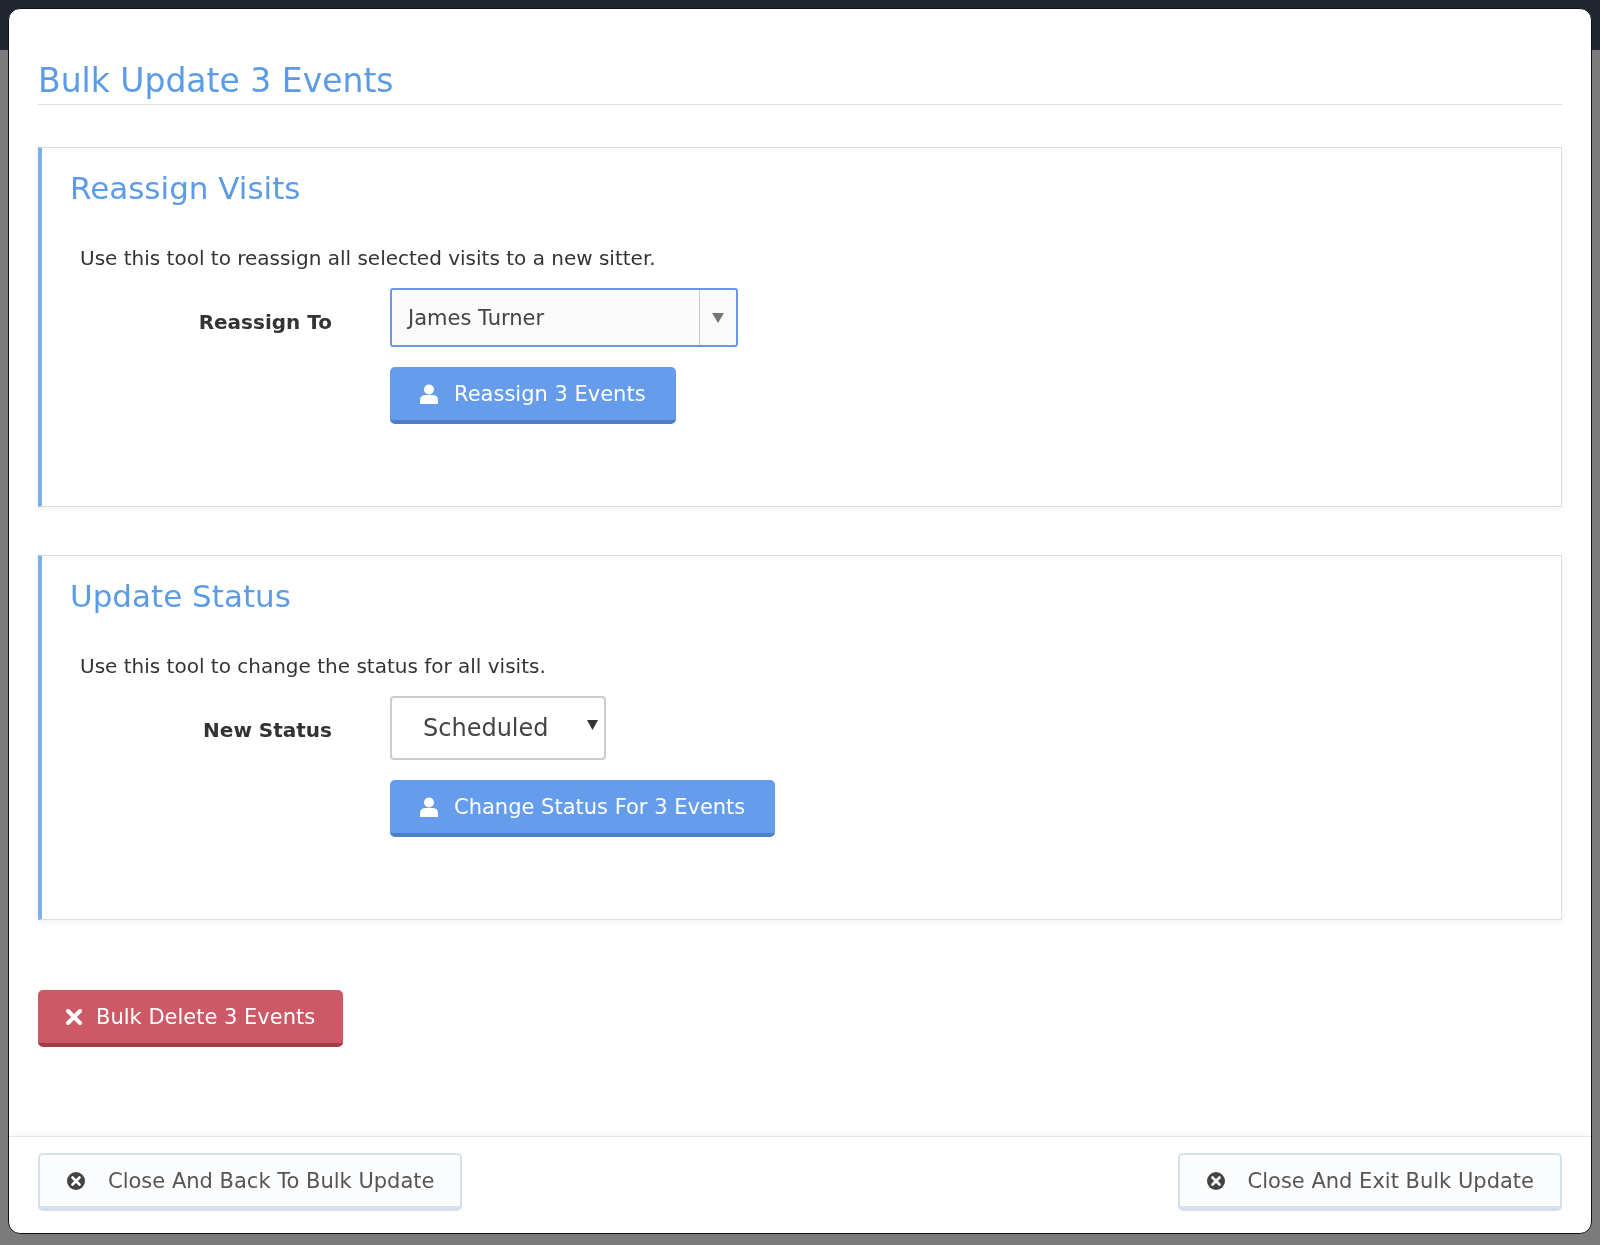 Image resolution: width=1600 pixels, height=1245 pixels. Describe the element at coordinates (191, 1018) in the screenshot. I see `delete-button: Bulk Delete 3 Events` at that location.